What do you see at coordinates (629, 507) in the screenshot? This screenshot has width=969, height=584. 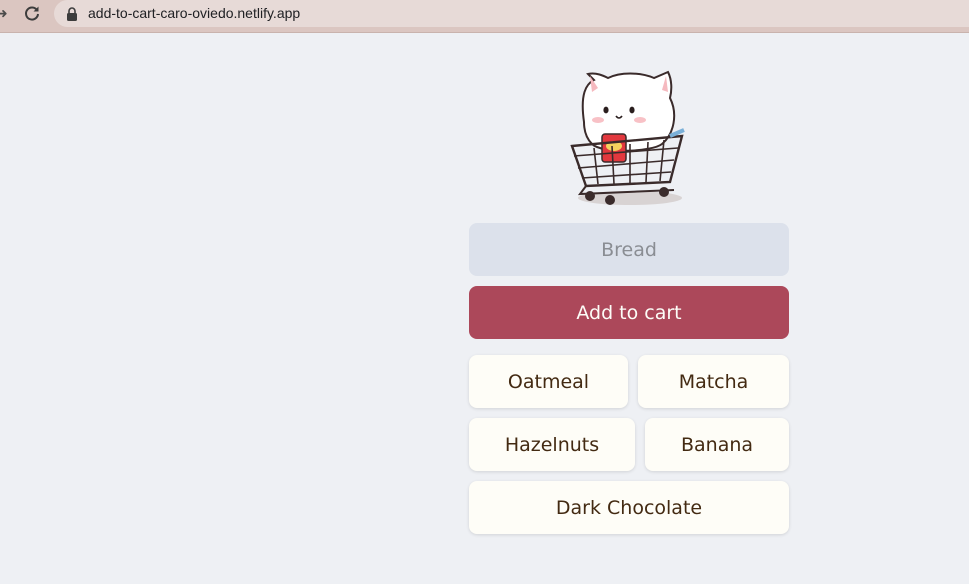 I see `cart-item: Dark Chocolate` at bounding box center [629, 507].